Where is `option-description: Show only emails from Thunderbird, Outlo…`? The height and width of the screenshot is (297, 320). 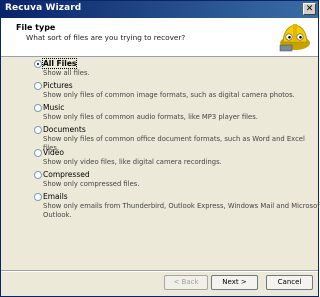 option-description: Show only emails from Thunderbird, Outlo… is located at coordinates (181, 210).